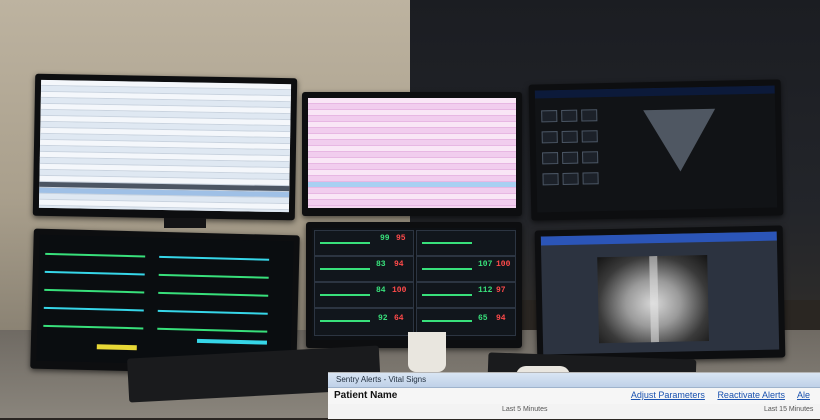 The height and width of the screenshot is (420, 820). Describe the element at coordinates (485, 290) in the screenshot. I see `vital-number: 112` at that location.